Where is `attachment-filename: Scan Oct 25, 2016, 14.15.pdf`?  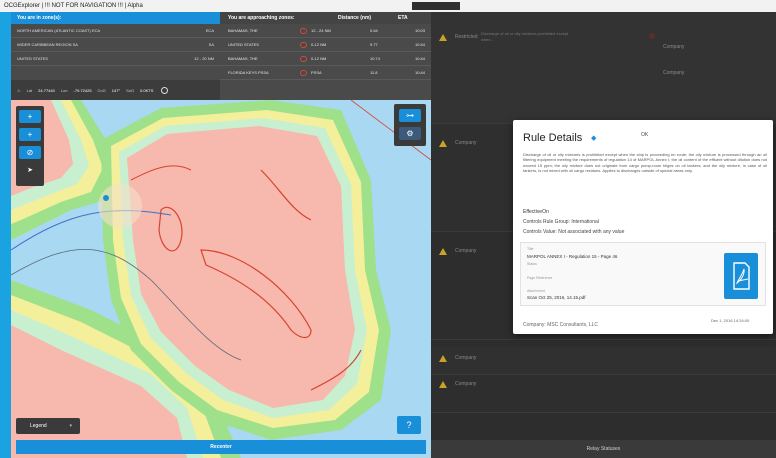
attachment-filename: Scan Oct 25, 2016, 14.15.pdf is located at coordinates (556, 297).